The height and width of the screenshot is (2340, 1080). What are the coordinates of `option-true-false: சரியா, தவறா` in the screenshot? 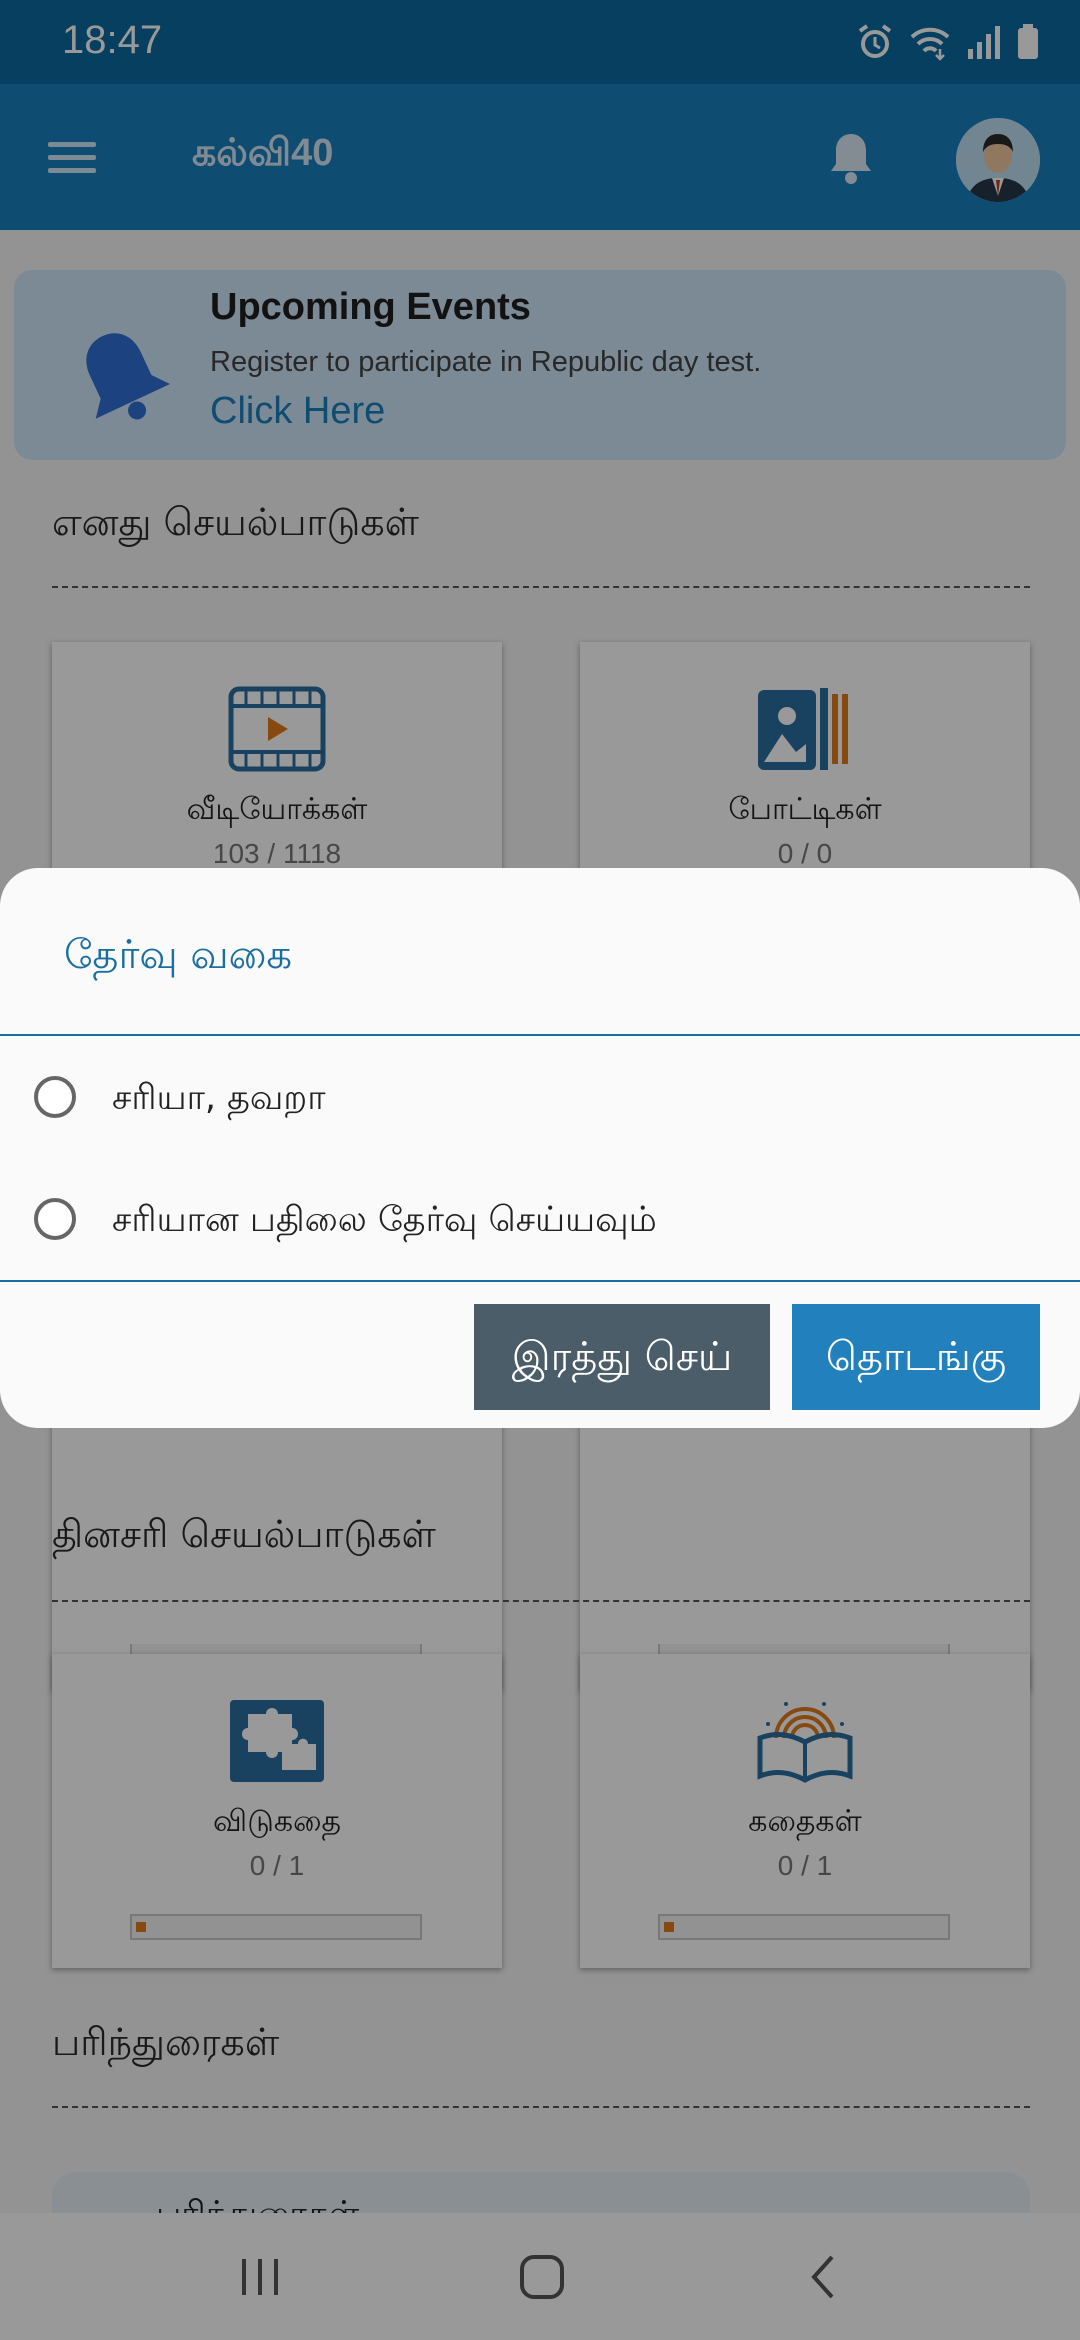 It's located at (540, 1098).